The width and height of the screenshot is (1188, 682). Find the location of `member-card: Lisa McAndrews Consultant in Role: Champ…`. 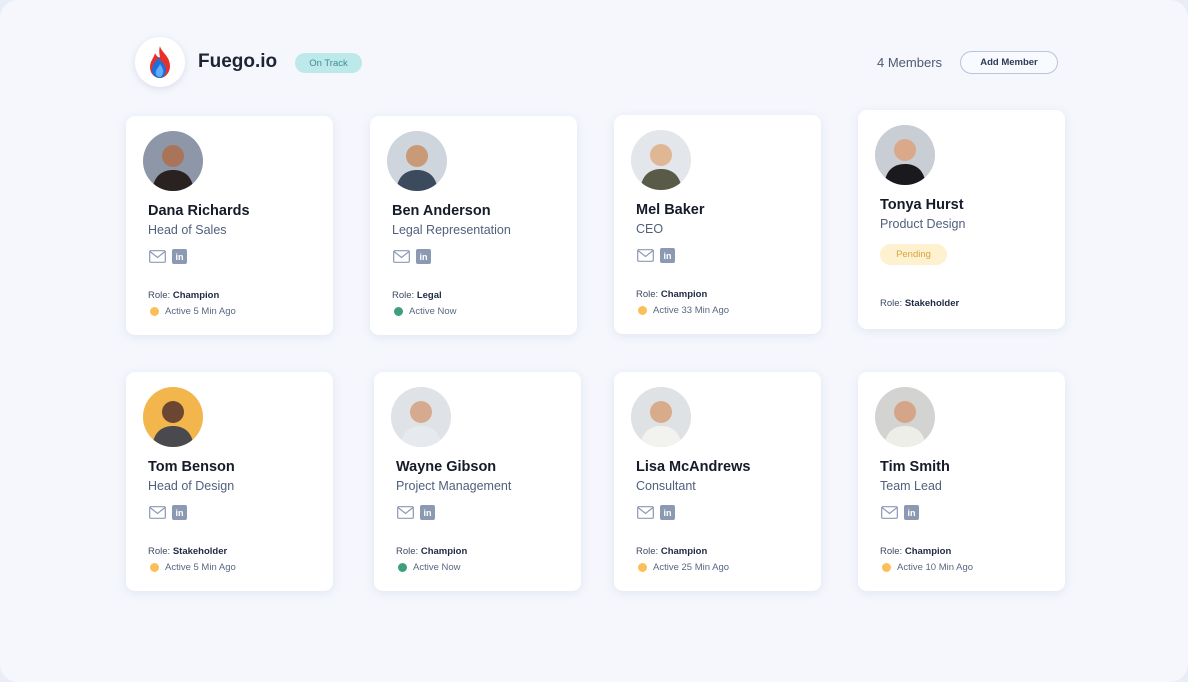

member-card: Lisa McAndrews Consultant in Role: Champ… is located at coordinates (717, 481).